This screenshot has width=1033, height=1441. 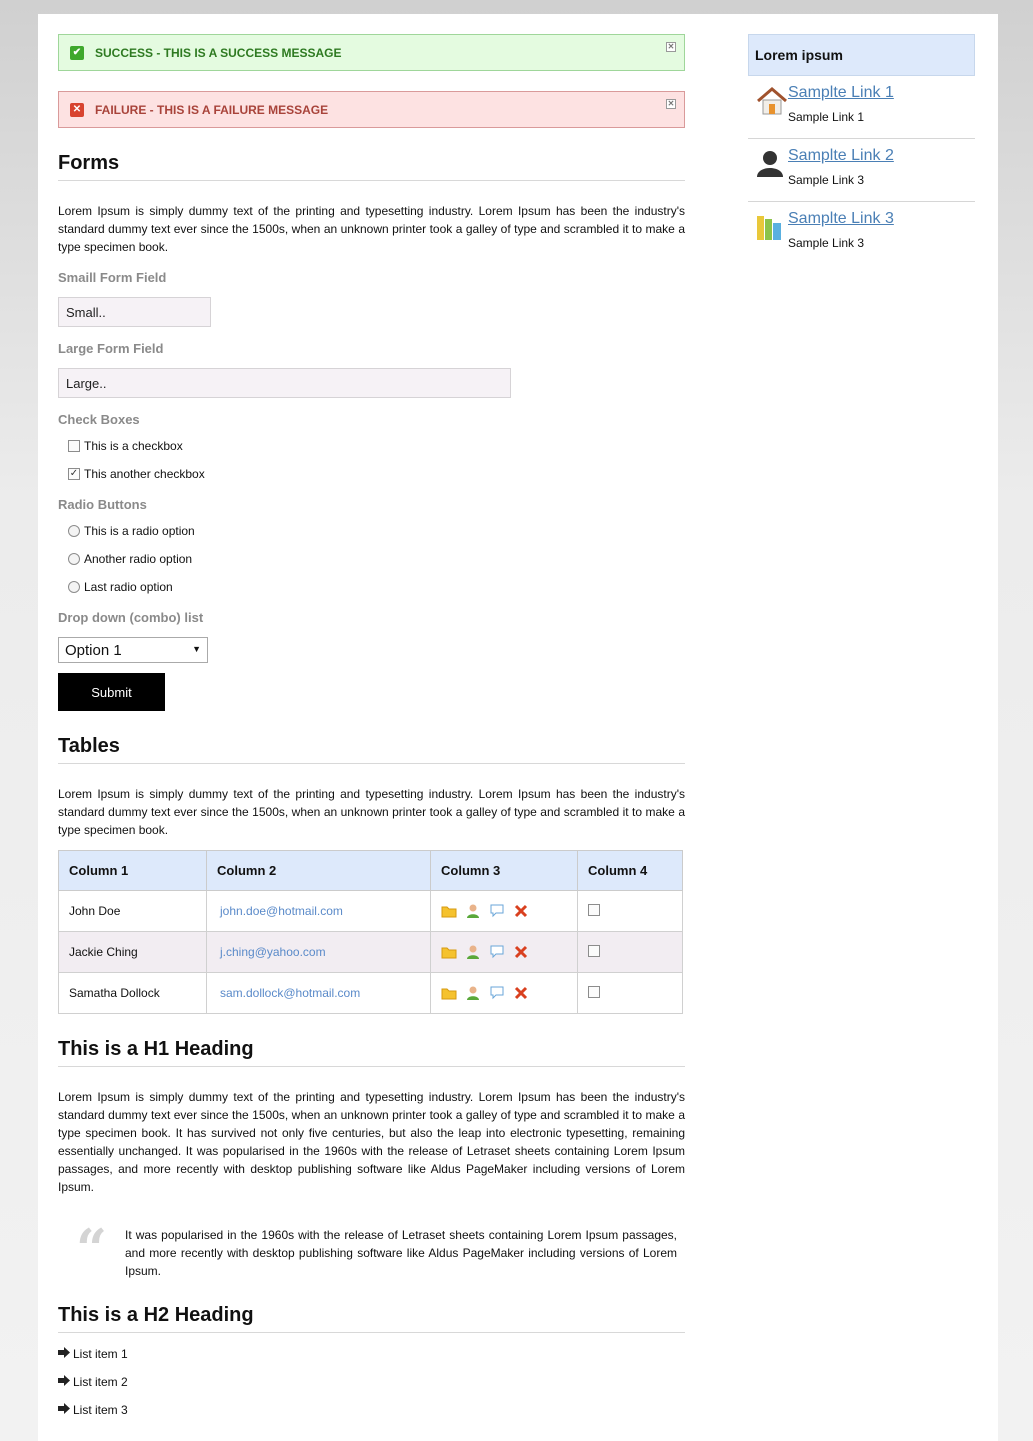 I want to click on email-link: john.doe@hotmail.com, so click(x=280, y=911).